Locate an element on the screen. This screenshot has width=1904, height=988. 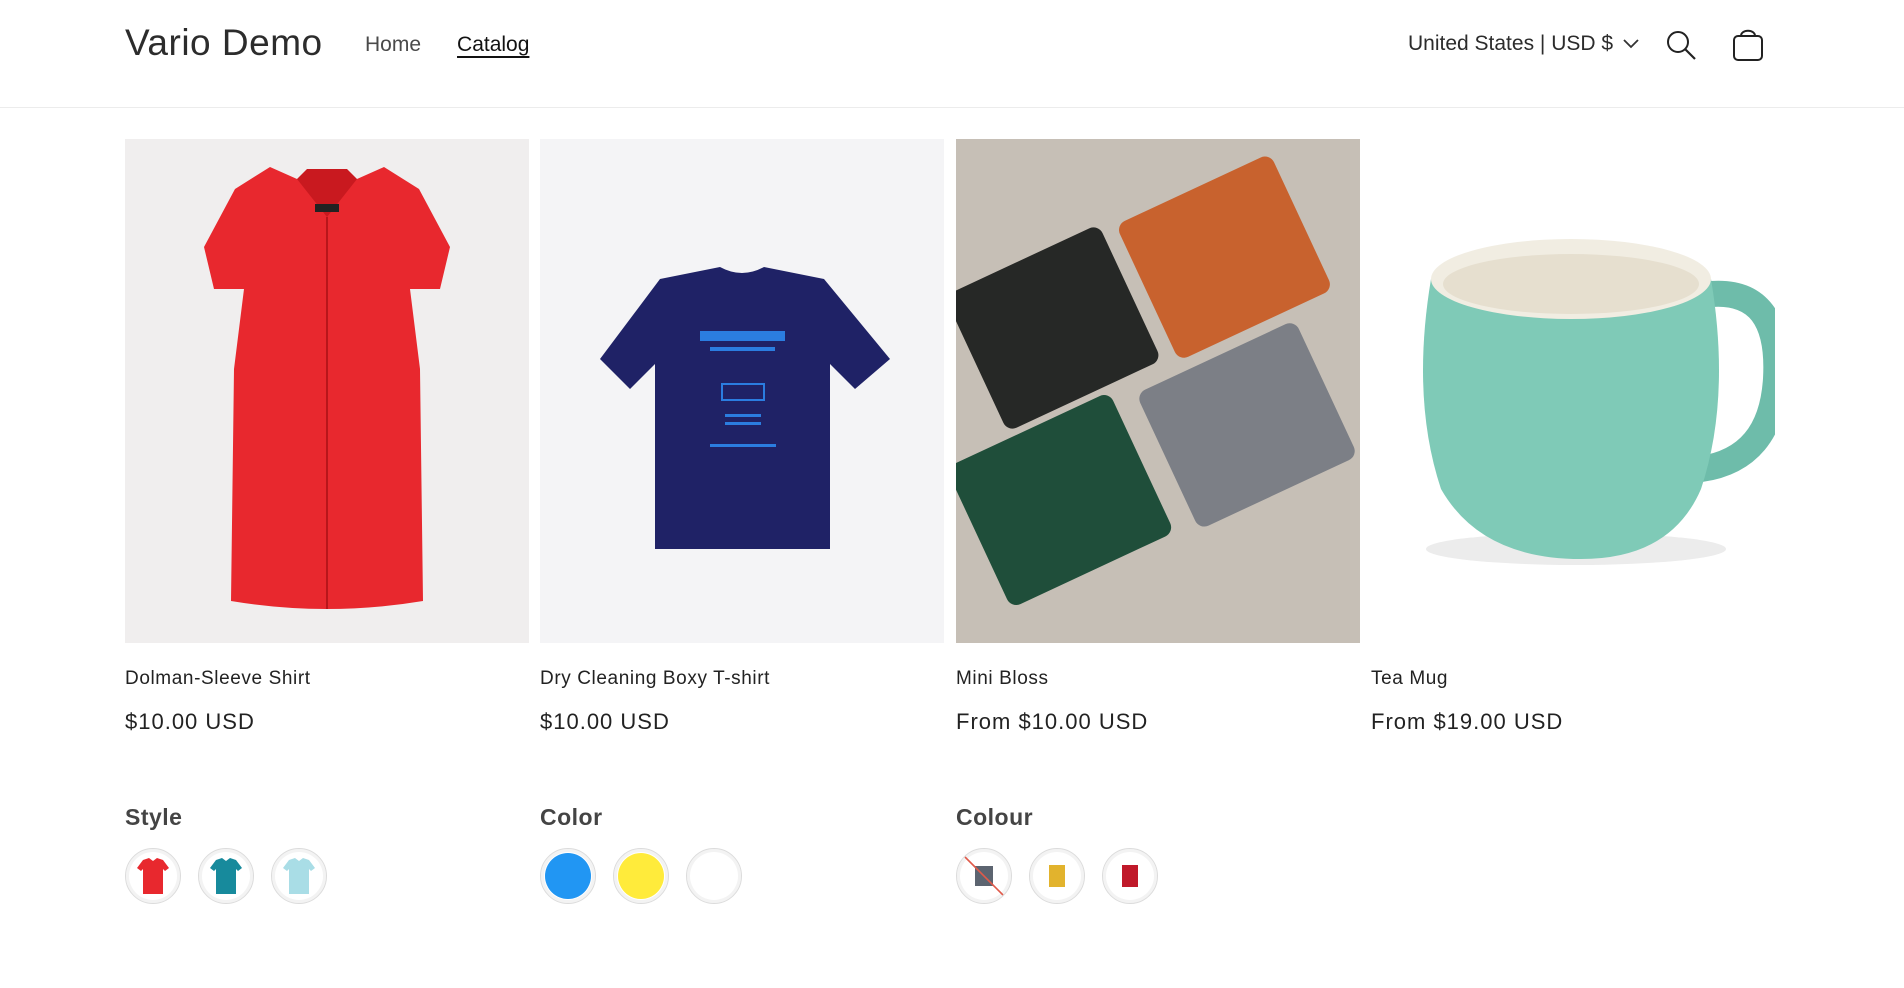
product-image-shirt is located at coordinates (327, 391).